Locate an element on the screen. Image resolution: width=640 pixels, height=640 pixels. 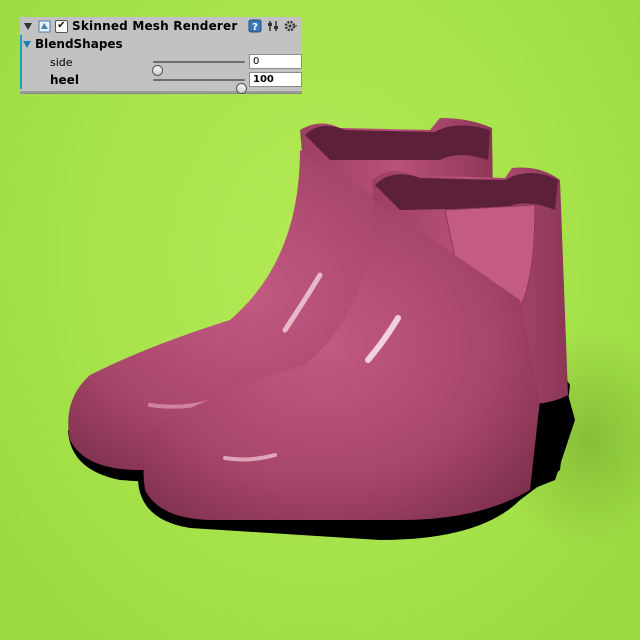
side-slider is located at coordinates (198, 68).